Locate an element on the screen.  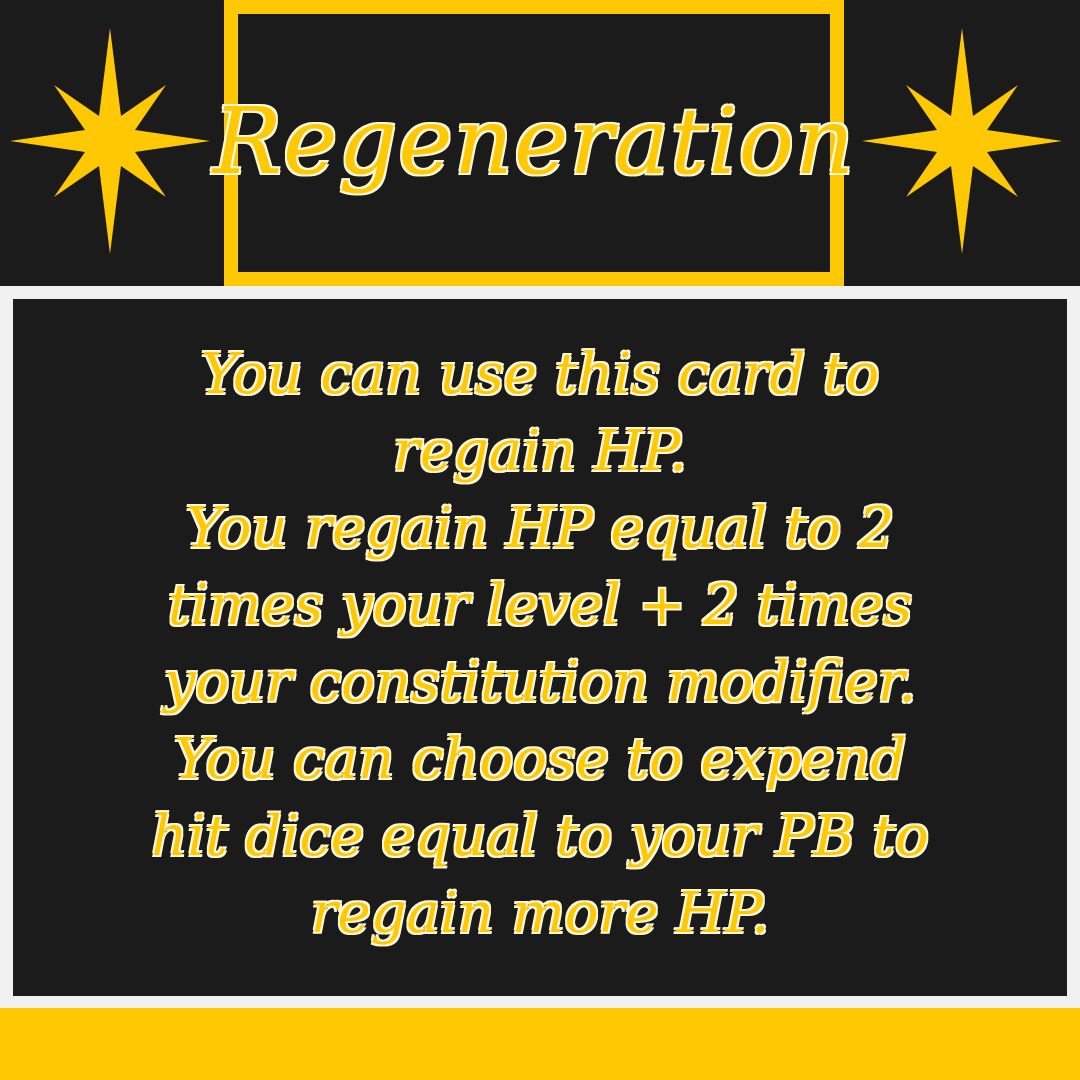
title-panel: Regeneration is located at coordinates (533, 143).